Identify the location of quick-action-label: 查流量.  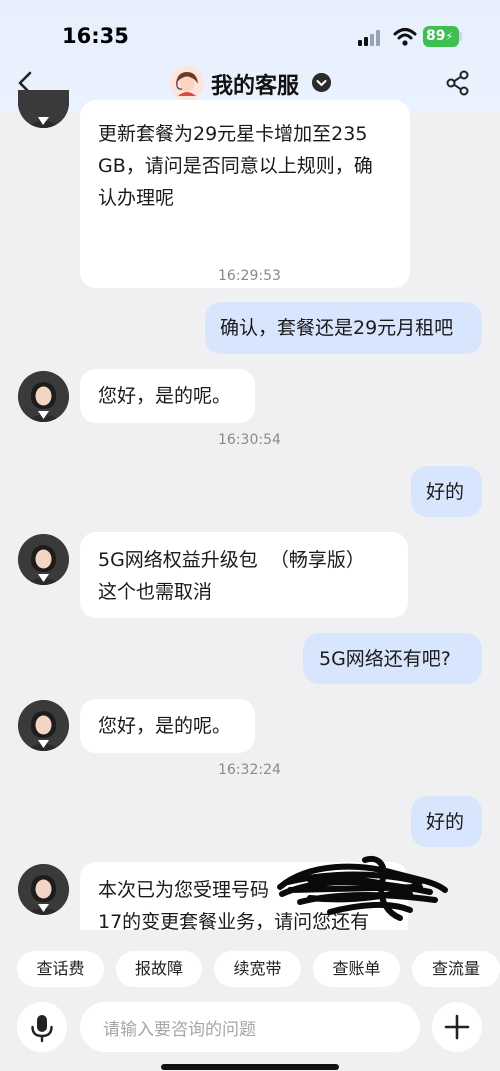
(455, 968).